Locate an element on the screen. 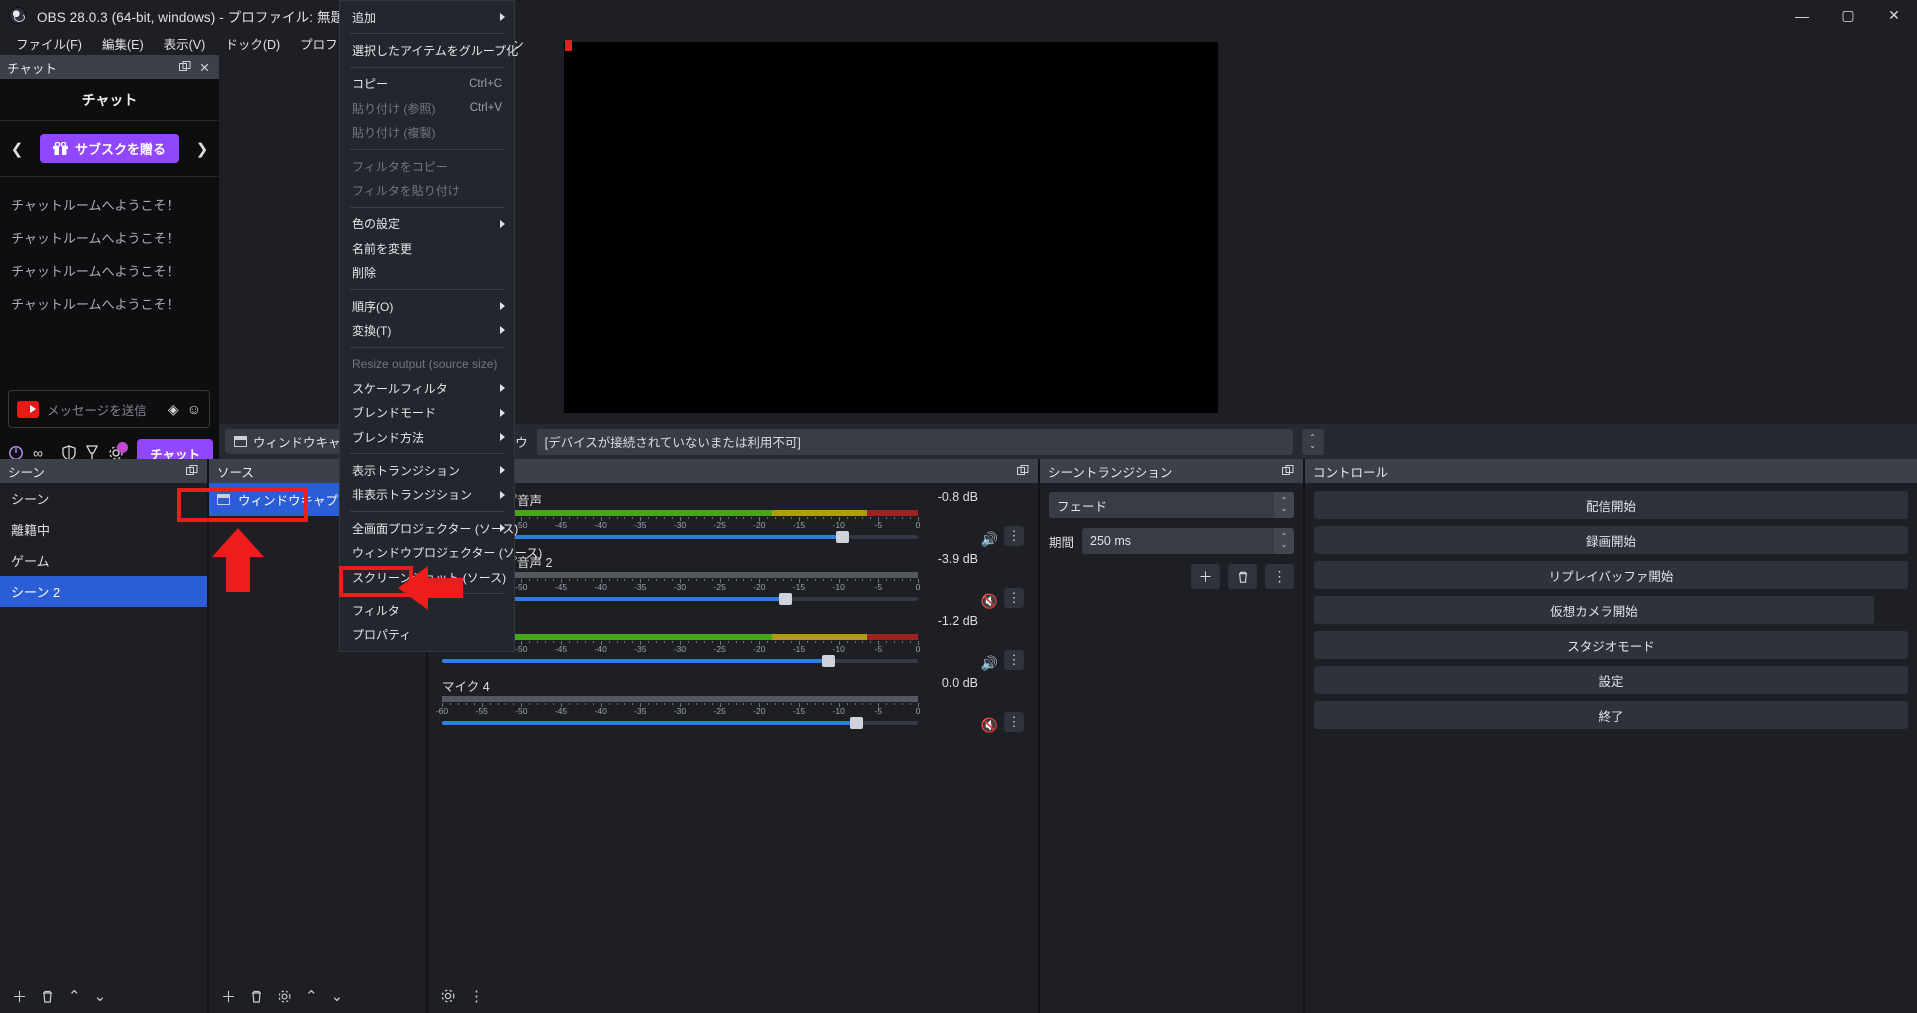  menu-file: ファイル(F) is located at coordinates (49, 43).